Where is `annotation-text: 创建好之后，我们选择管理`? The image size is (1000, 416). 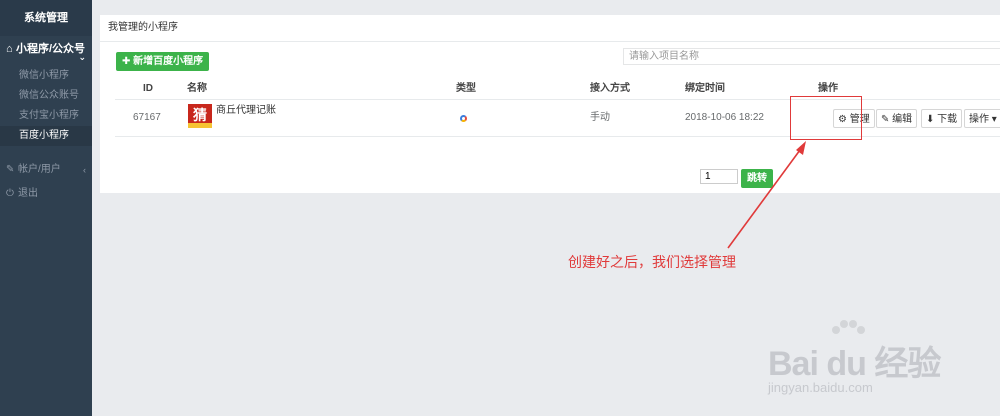 annotation-text: 创建好之后，我们选择管理 is located at coordinates (652, 262).